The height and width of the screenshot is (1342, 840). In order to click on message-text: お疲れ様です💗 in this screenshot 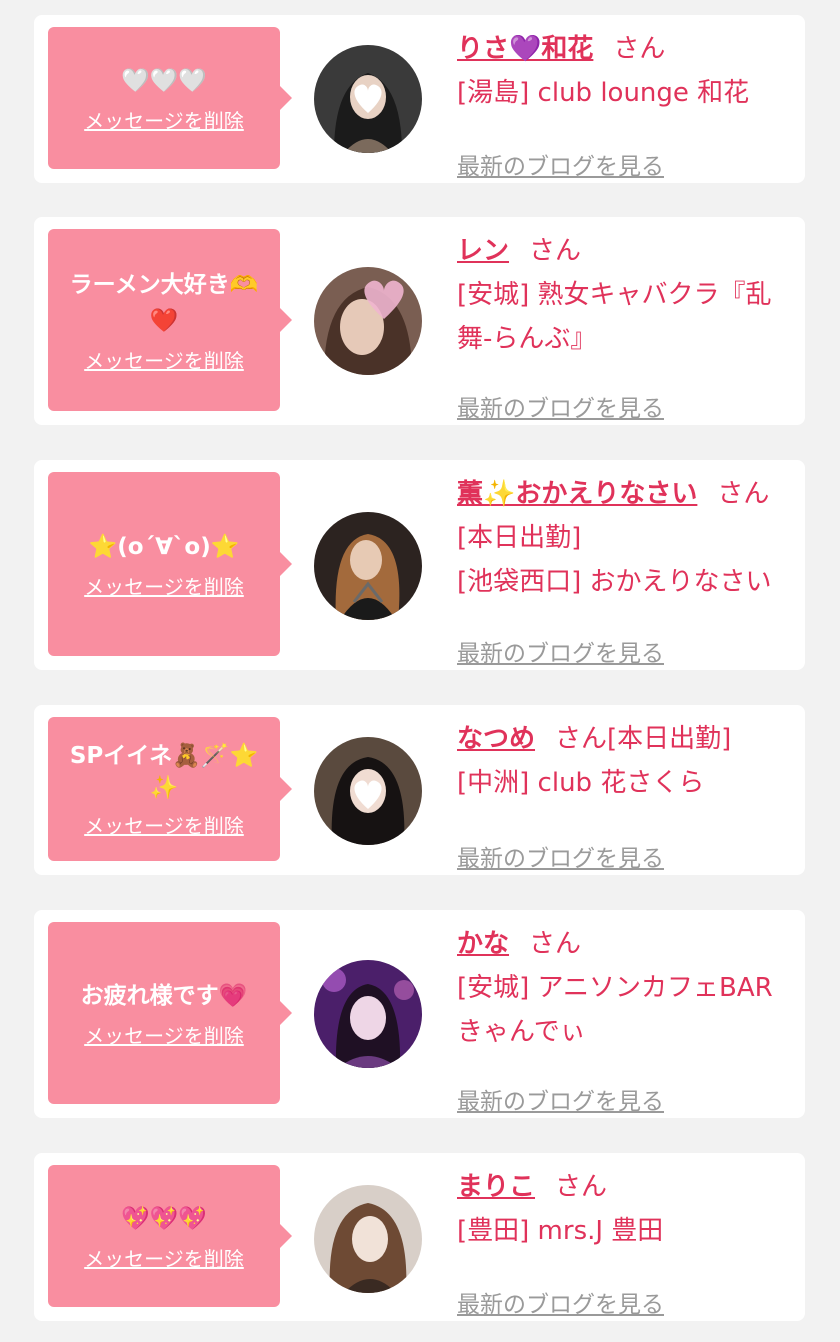, I will do `click(164, 995)`.